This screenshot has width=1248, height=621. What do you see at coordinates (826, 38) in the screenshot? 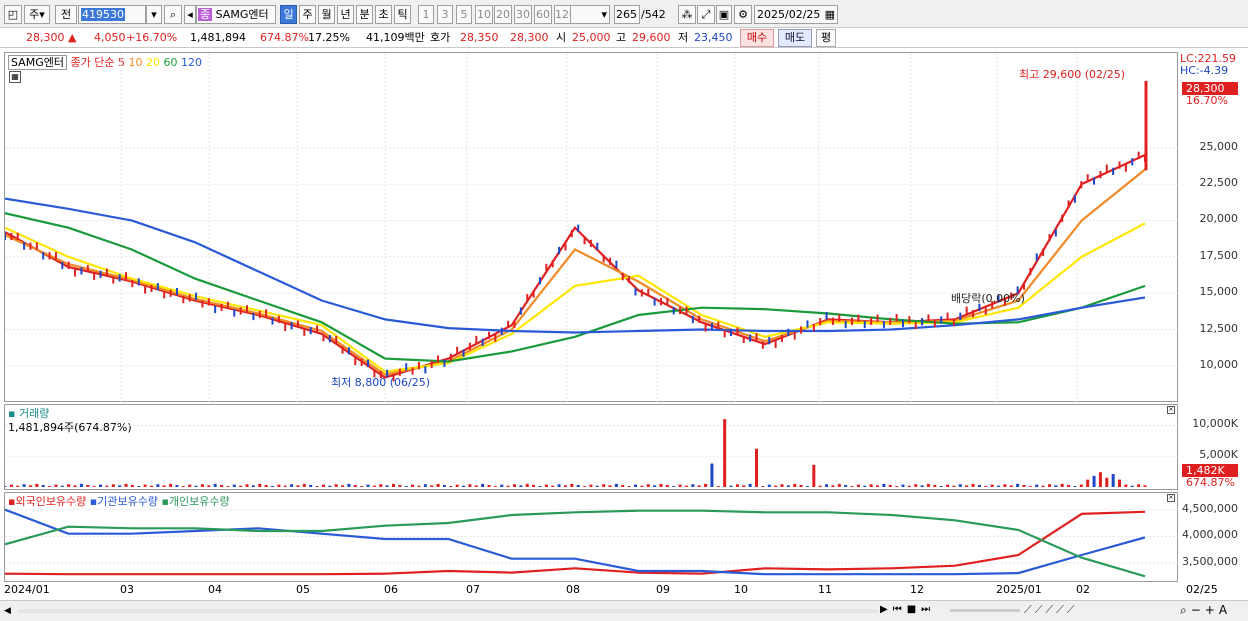
I see `avg-button: 평` at bounding box center [826, 38].